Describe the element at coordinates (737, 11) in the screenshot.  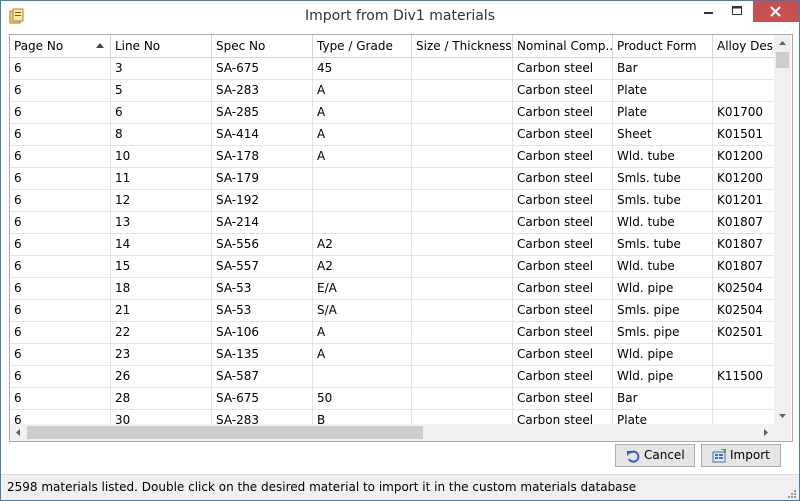
I see `maximize-button` at that location.